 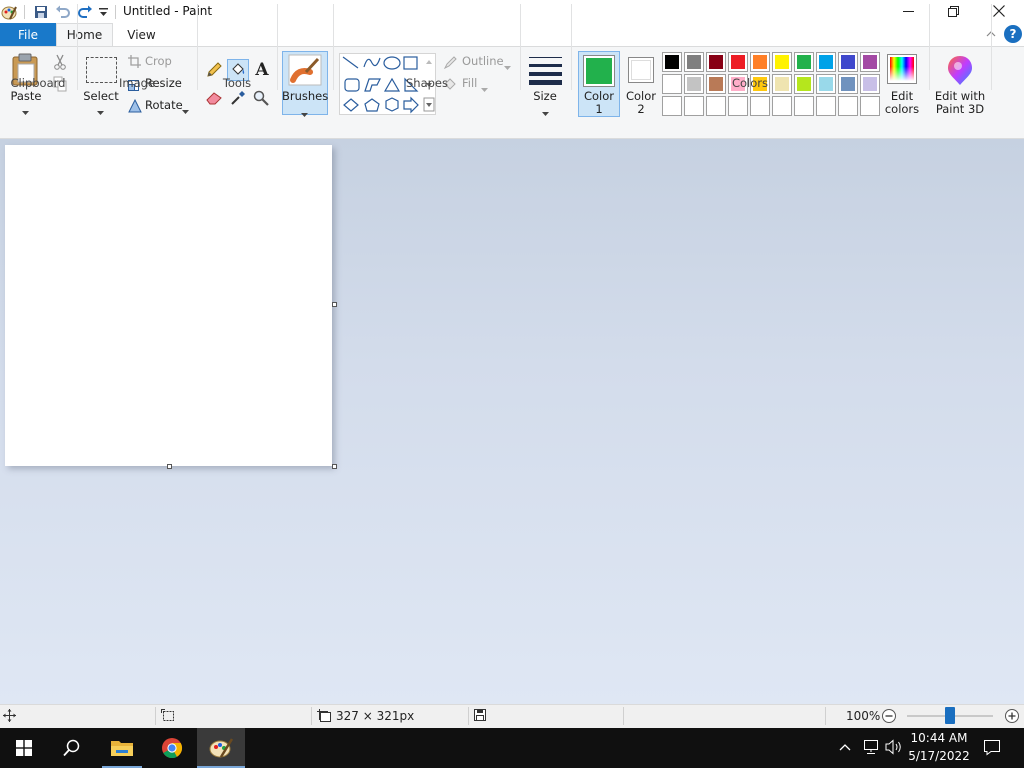 I want to click on close-button, so click(x=999, y=11).